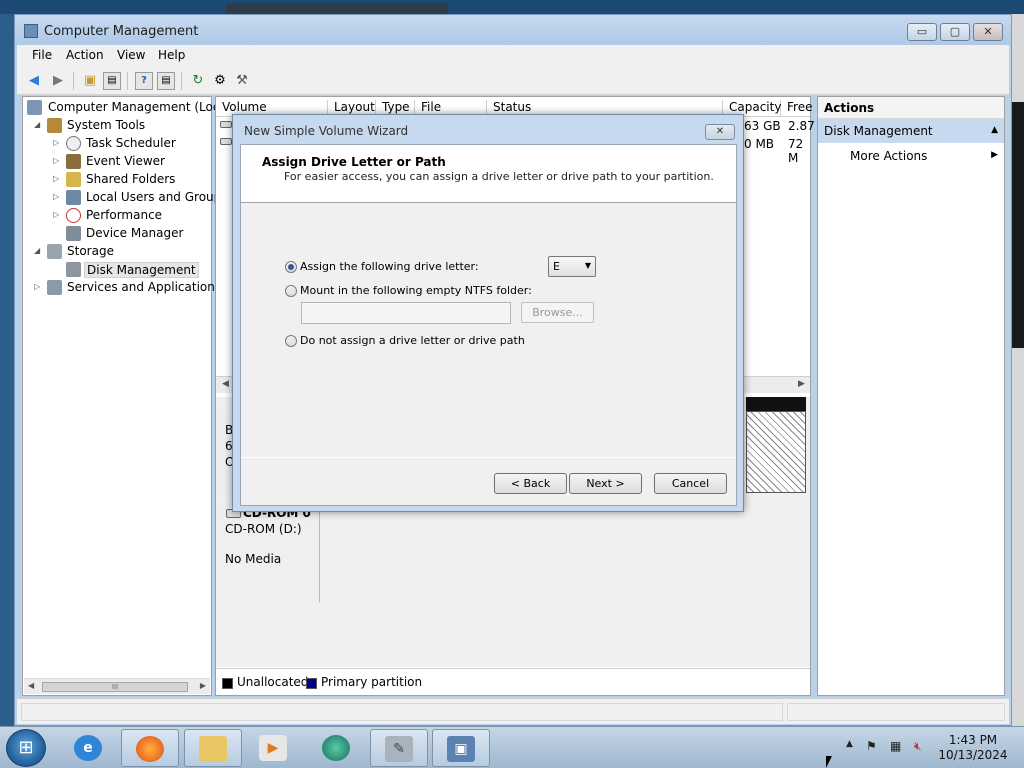 The height and width of the screenshot is (768, 1024). I want to click on properties-icon: ⚙, so click(220, 81).